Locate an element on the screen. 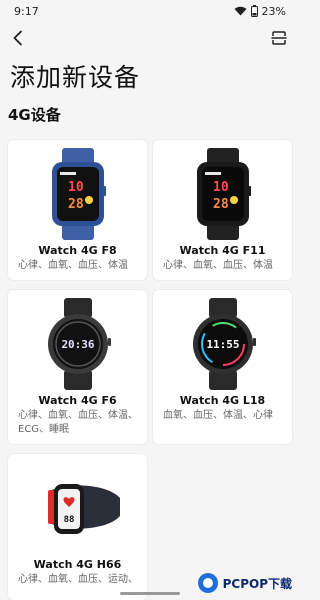  watch-image-f8: 10 28 is located at coordinates (77, 194).